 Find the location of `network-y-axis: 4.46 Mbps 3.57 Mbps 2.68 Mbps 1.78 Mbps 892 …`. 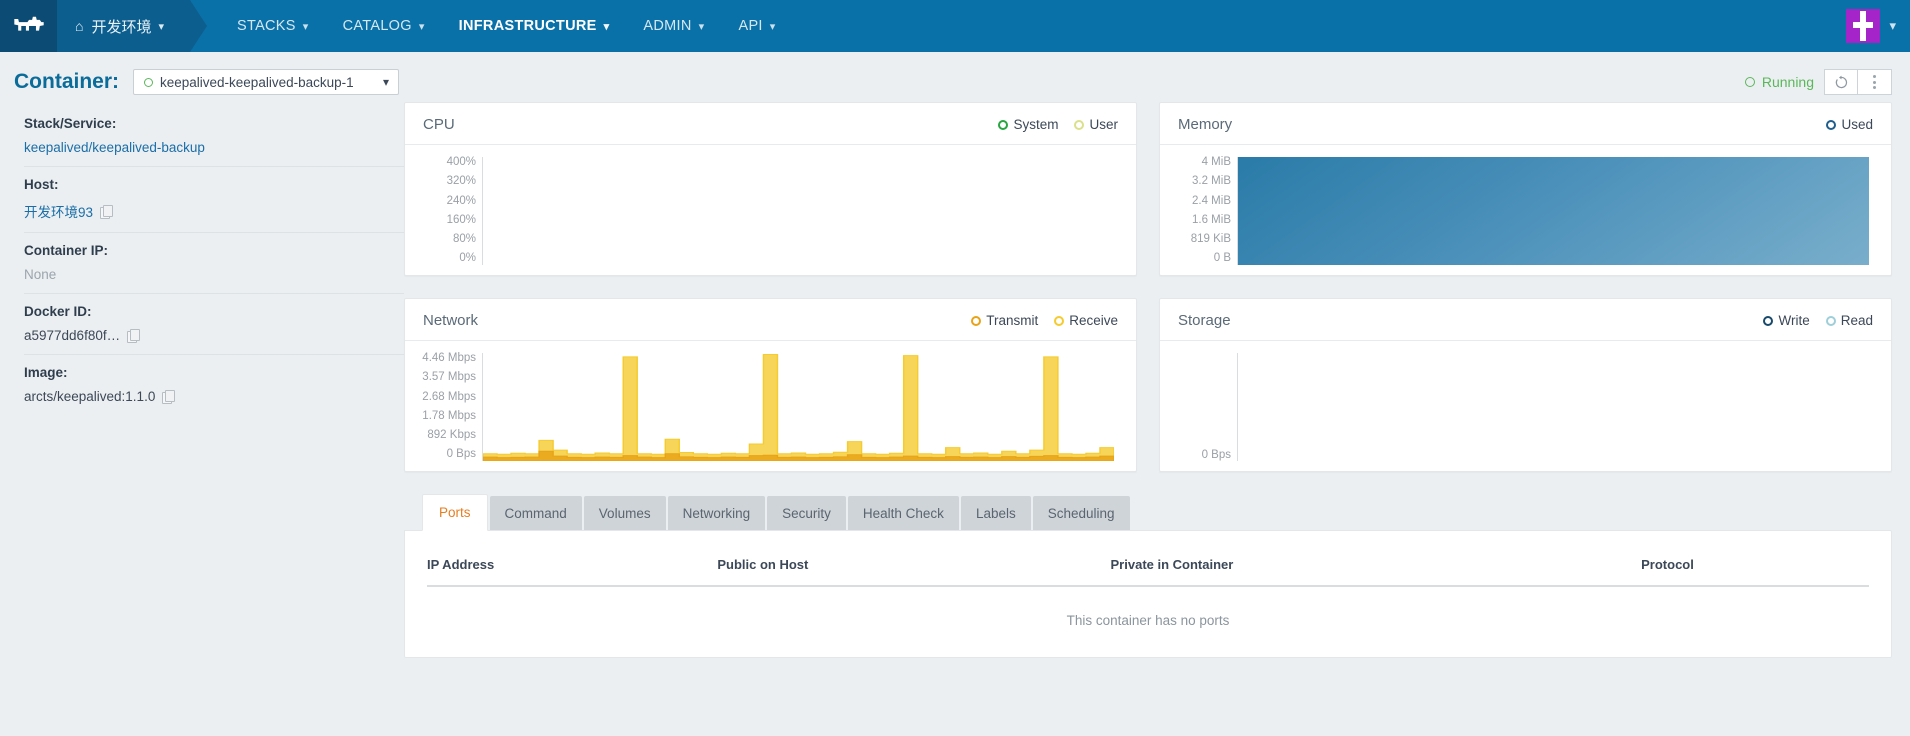

network-y-axis: 4.46 Mbps 3.57 Mbps 2.68 Mbps 1.78 Mbps 892 … is located at coordinates (444, 406).